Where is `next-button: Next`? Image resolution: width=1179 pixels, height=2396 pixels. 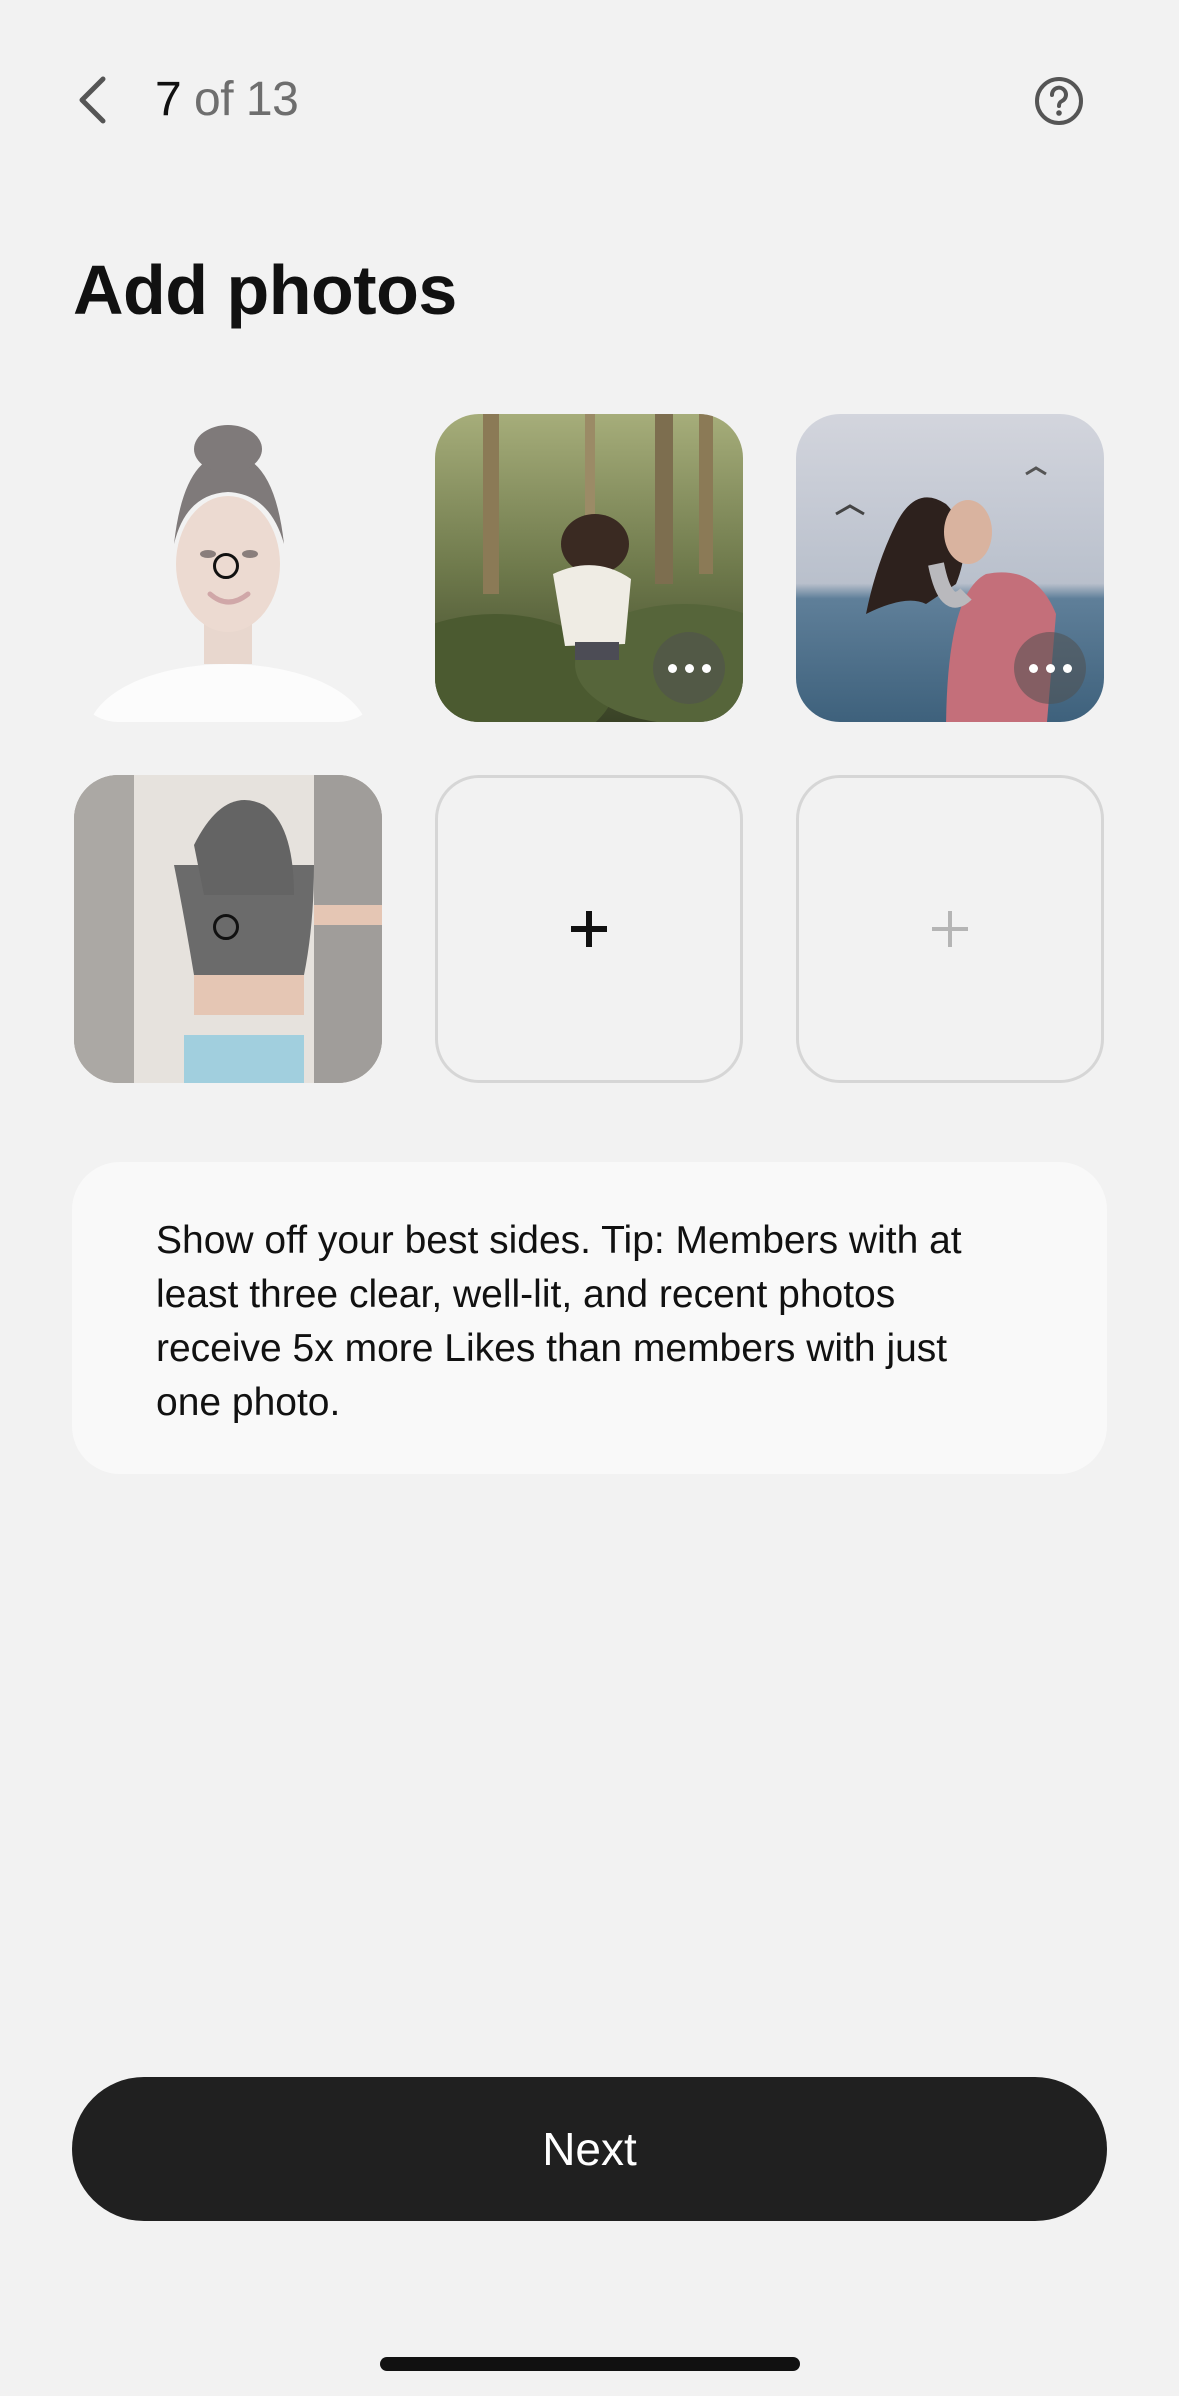 next-button: Next is located at coordinates (589, 2149).